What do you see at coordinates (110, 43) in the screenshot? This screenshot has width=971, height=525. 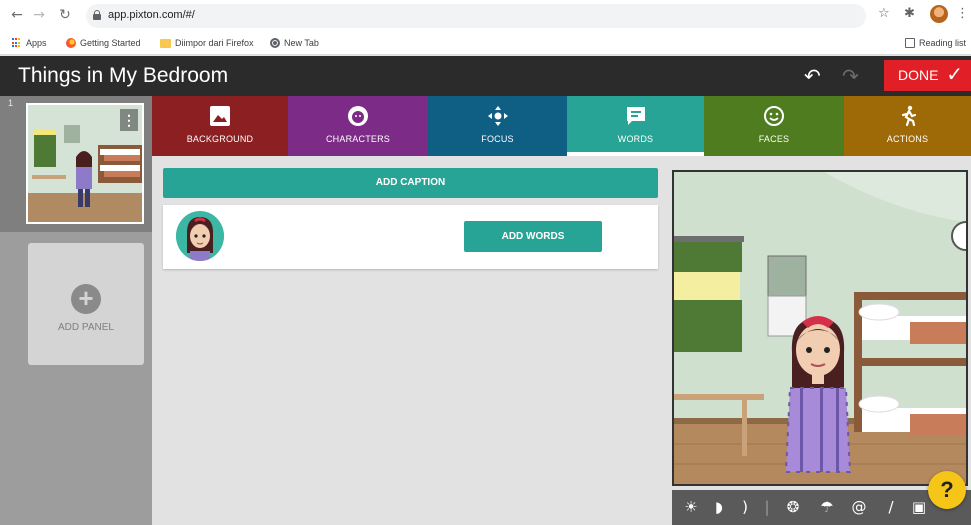 I see `bookmark-label: Getting Started` at bounding box center [110, 43].